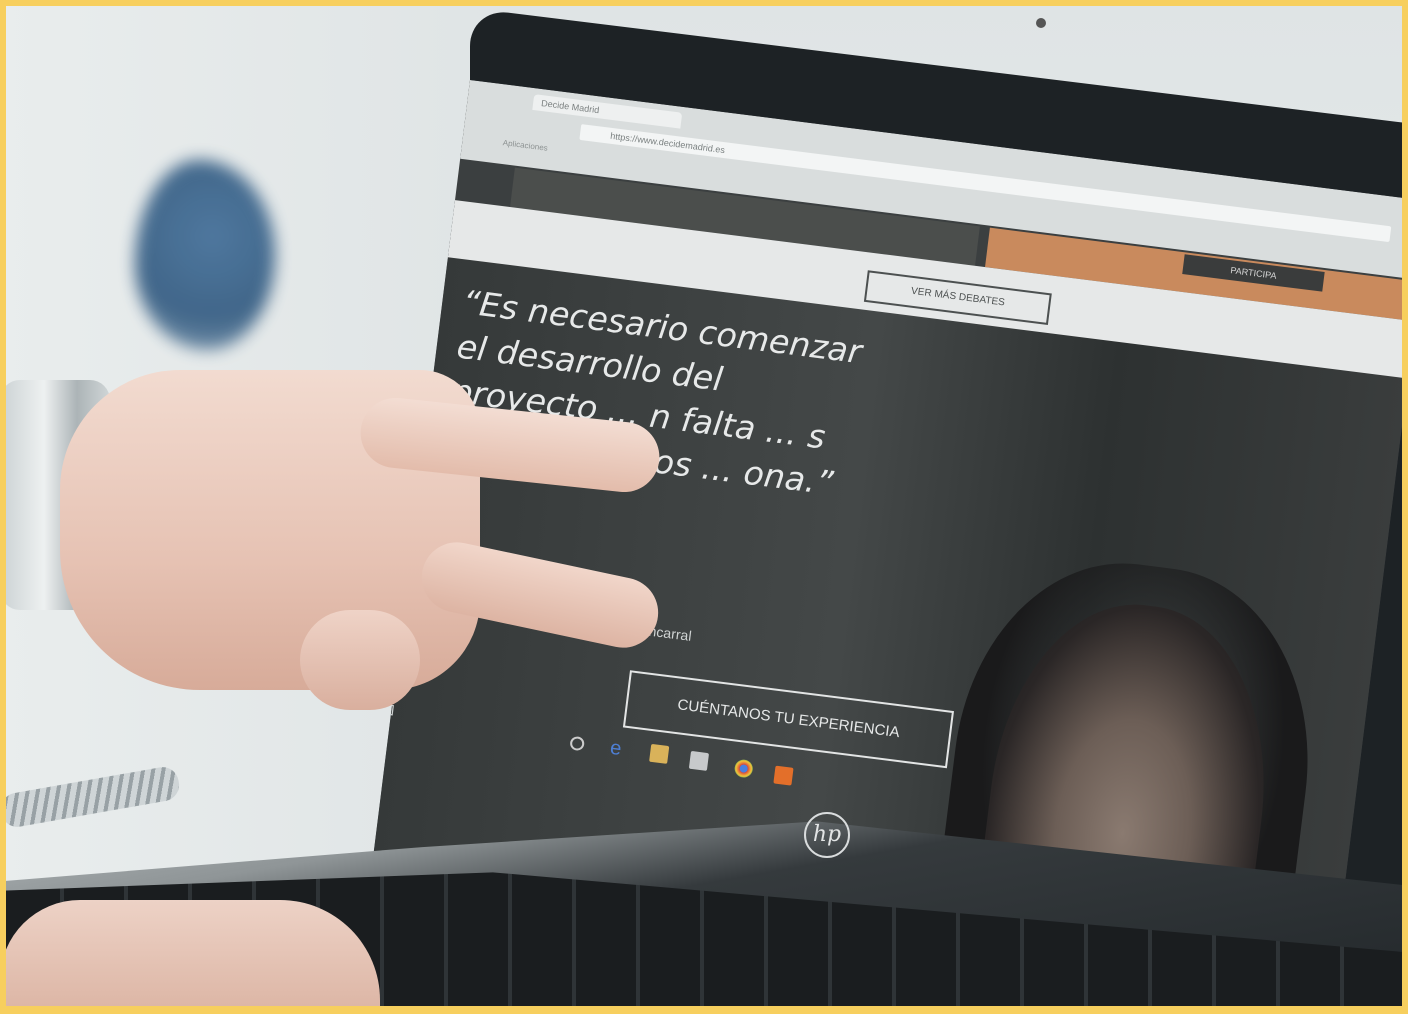 The width and height of the screenshot is (1408, 1014). What do you see at coordinates (190, 957) in the screenshot?
I see `typing-hand` at bounding box center [190, 957].